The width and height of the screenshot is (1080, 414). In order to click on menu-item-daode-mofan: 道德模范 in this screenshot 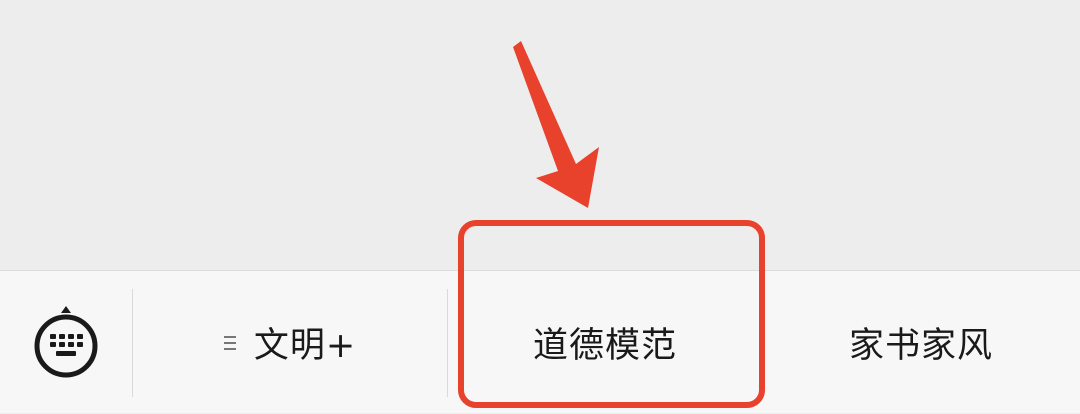, I will do `click(605, 342)`.